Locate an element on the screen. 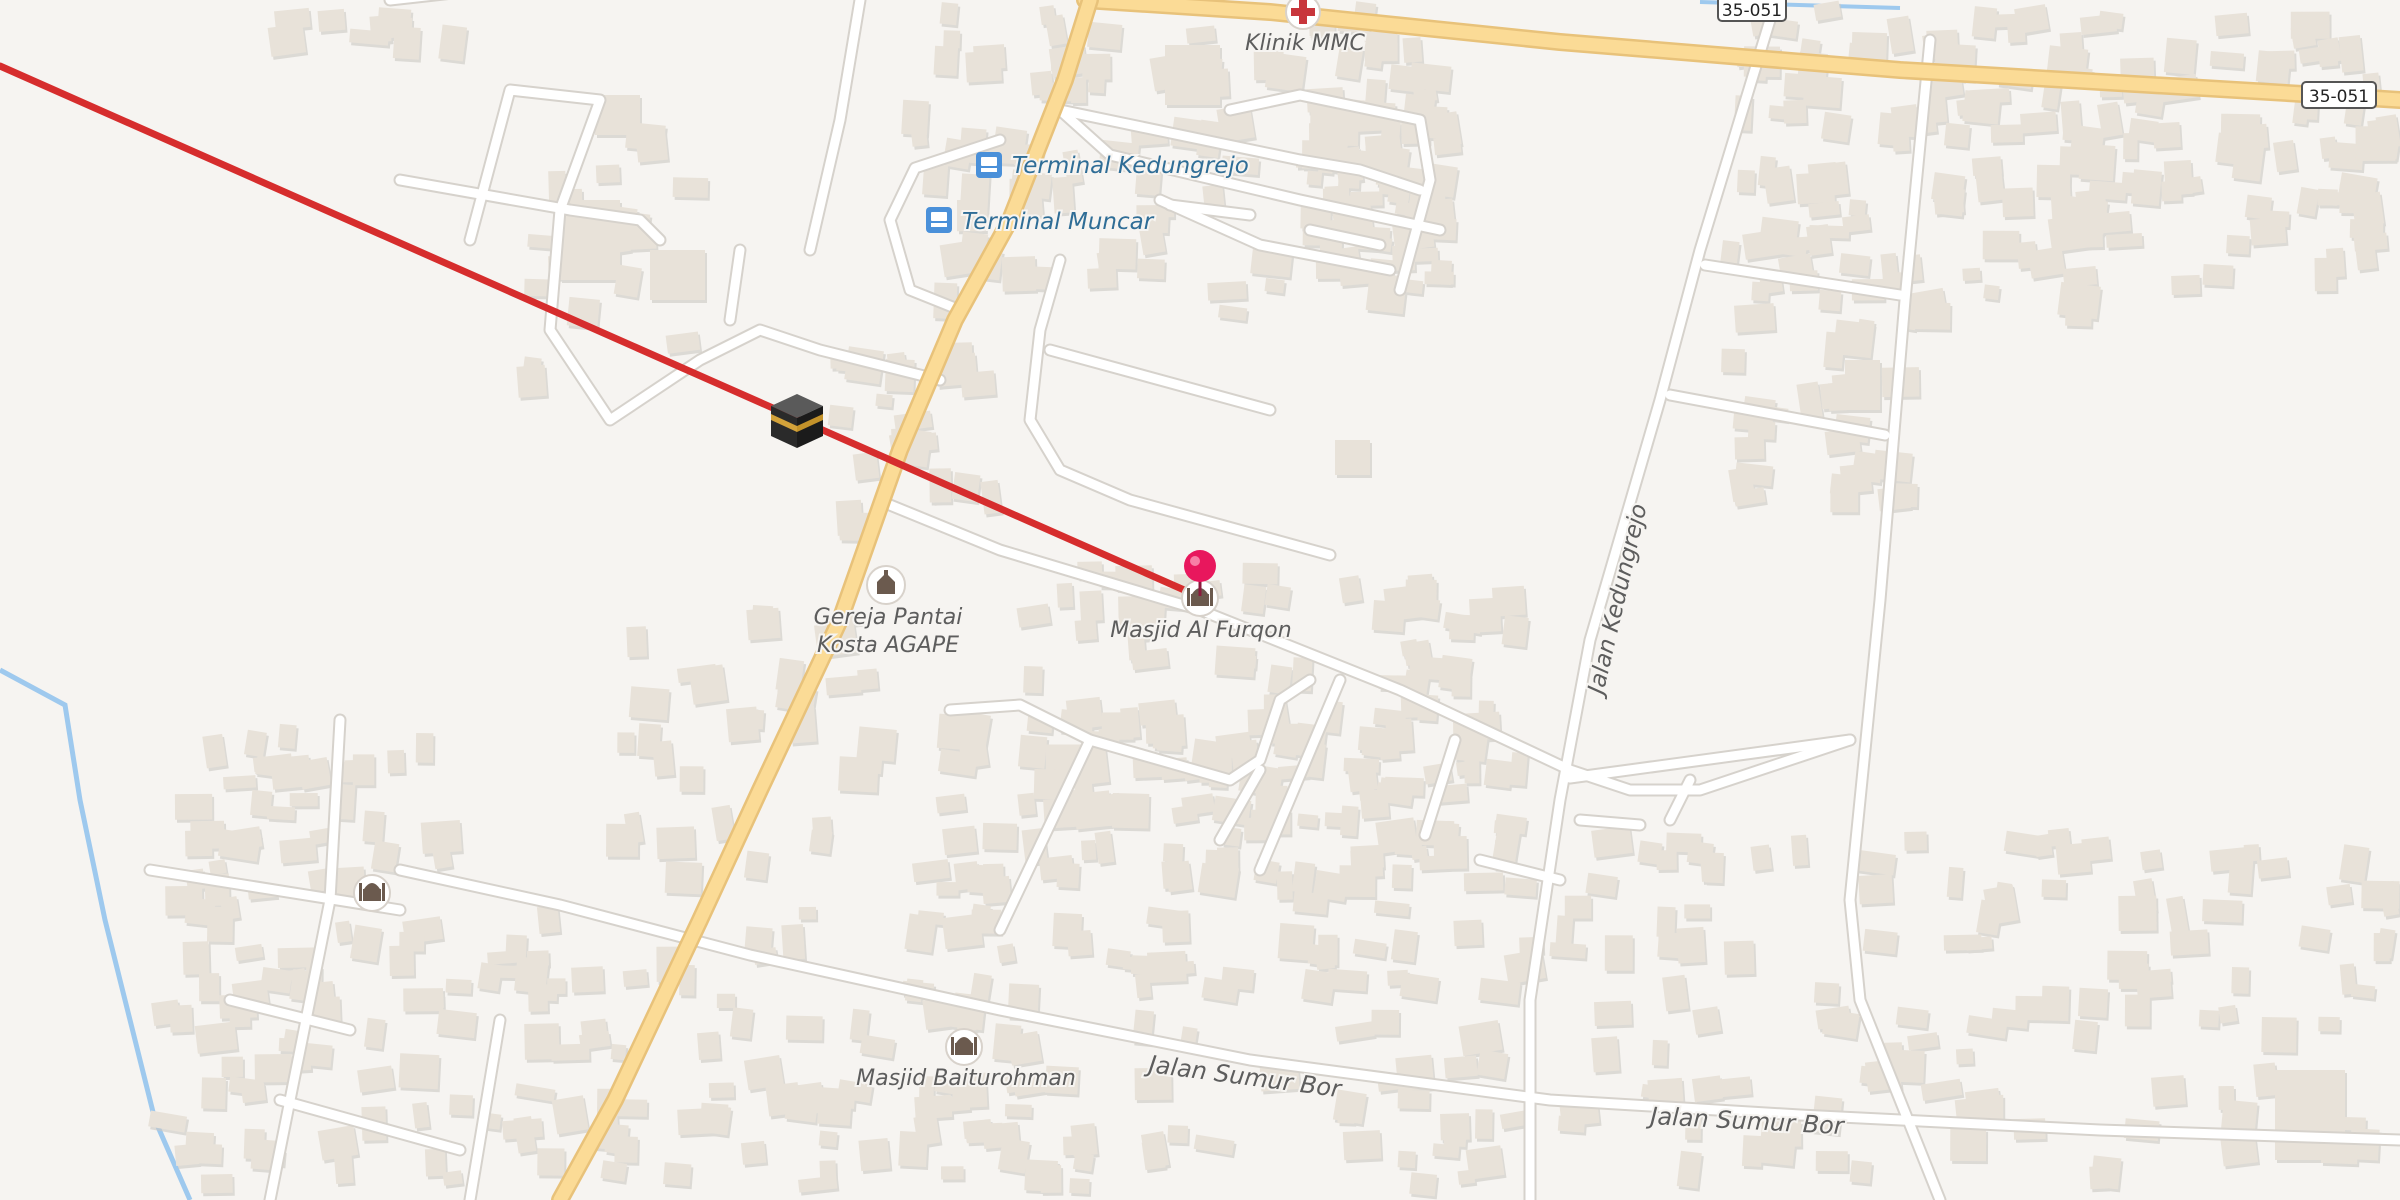 Image resolution: width=2400 pixels, height=1200 pixels. poi-label-gereja-line2: Kosta AGAPE is located at coordinates (888, 645).